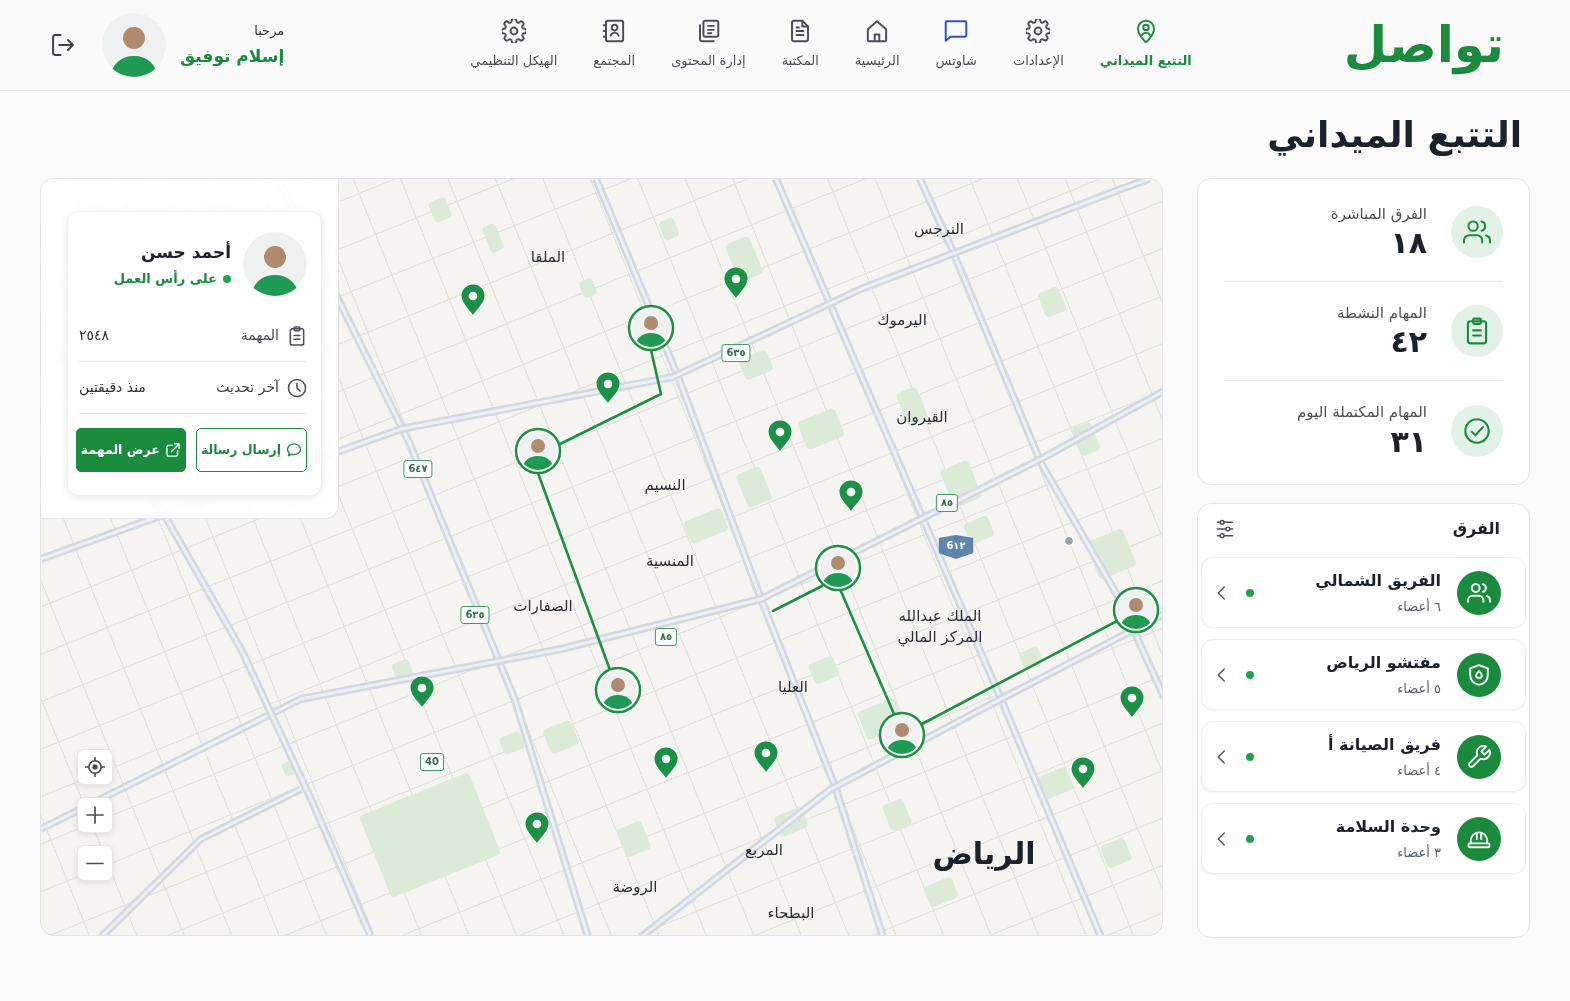 This screenshot has height=1001, width=1570. I want to click on locate-button, so click(95, 767).